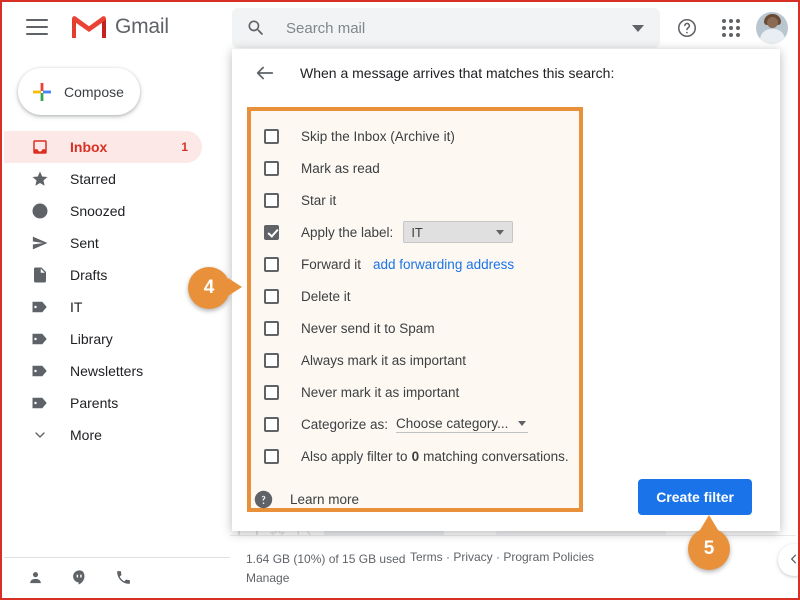 This screenshot has height=600, width=800. I want to click on sidebar-item-label: IT, so click(76, 307).